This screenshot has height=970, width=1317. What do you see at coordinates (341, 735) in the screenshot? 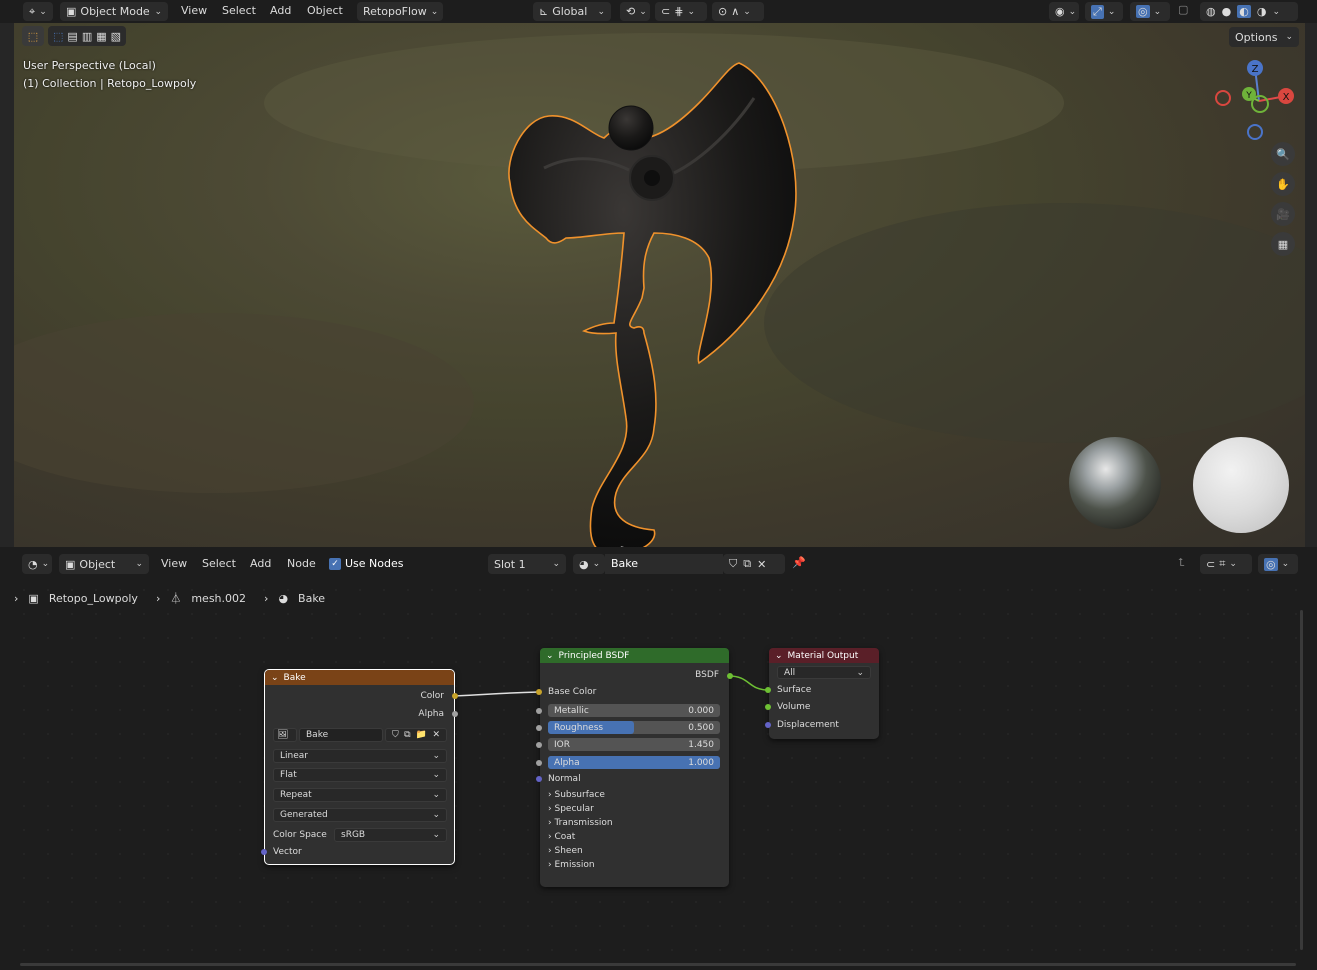
I see `image-name-field: Bake` at bounding box center [341, 735].